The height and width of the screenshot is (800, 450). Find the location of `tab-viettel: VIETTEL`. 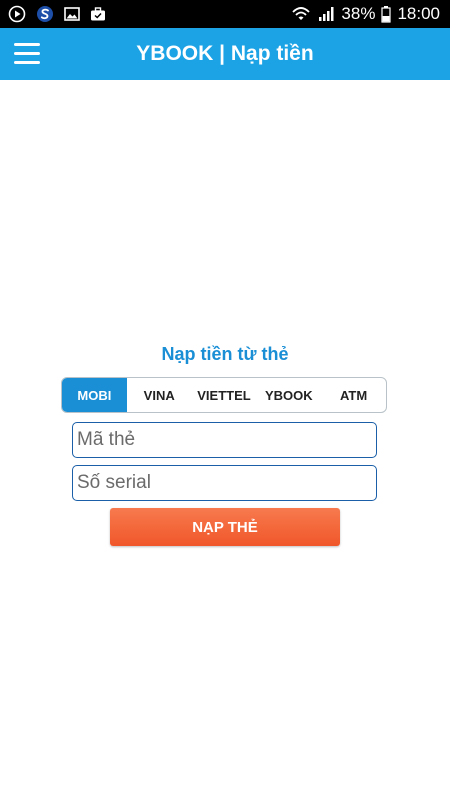

tab-viettel: VIETTEL is located at coordinates (224, 395).